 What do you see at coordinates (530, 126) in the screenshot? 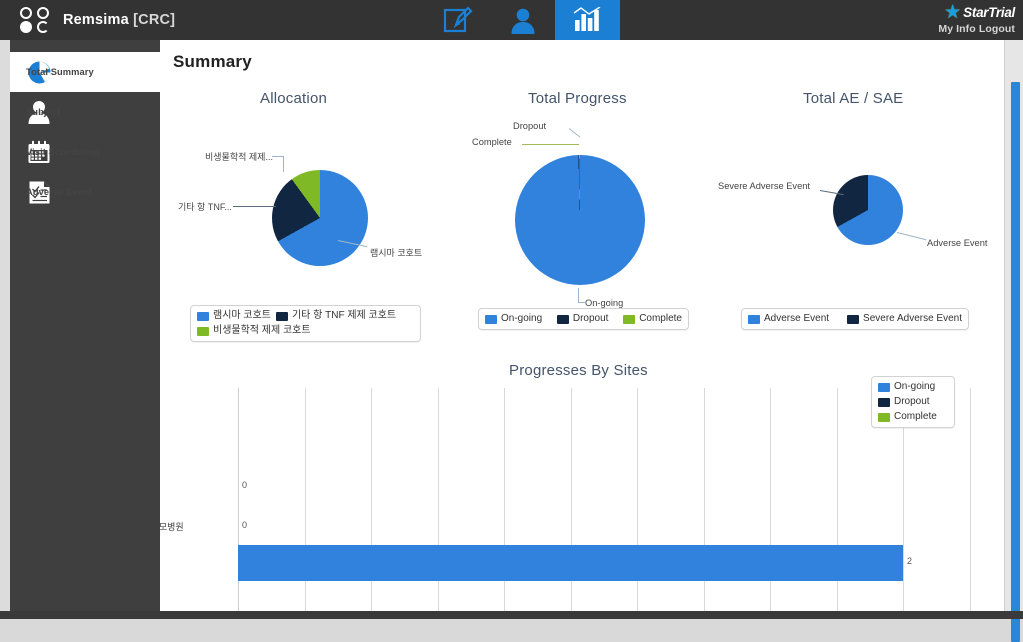
I see `total-progress-callout-dropout: Dropout` at bounding box center [530, 126].